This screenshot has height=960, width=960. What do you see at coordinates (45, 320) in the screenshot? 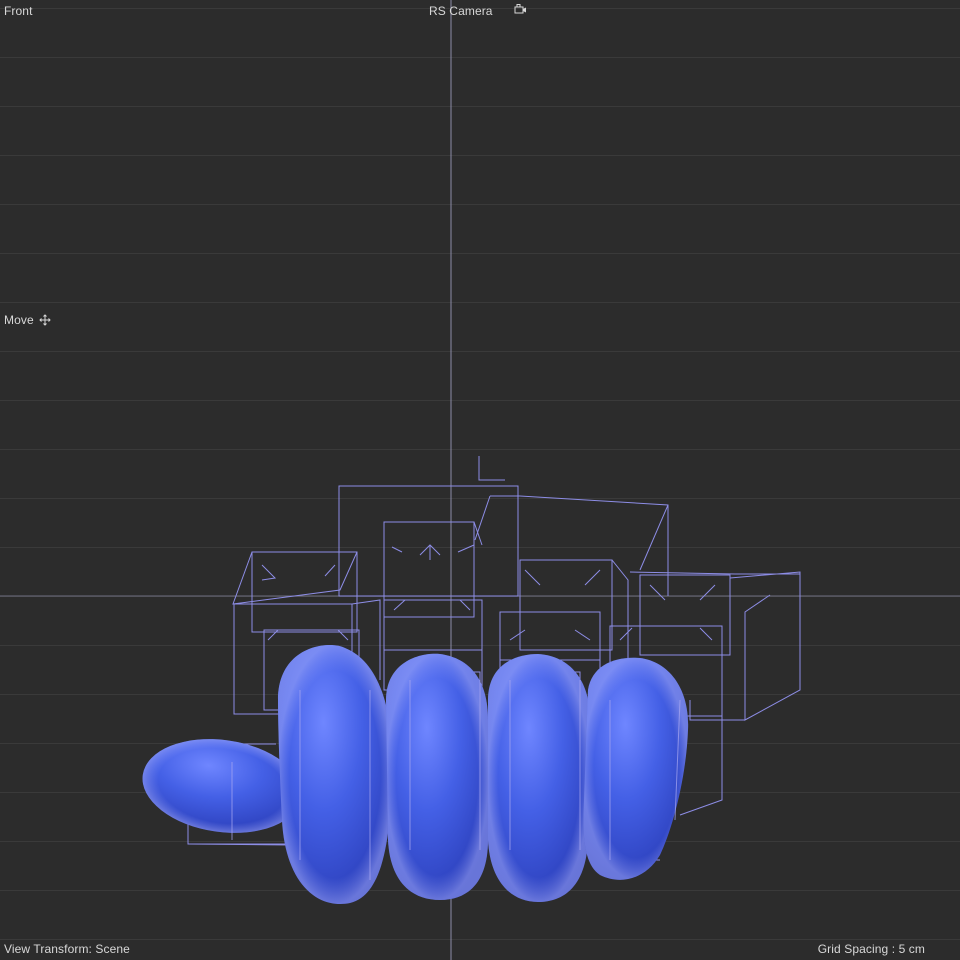
I see `move-icon` at bounding box center [45, 320].